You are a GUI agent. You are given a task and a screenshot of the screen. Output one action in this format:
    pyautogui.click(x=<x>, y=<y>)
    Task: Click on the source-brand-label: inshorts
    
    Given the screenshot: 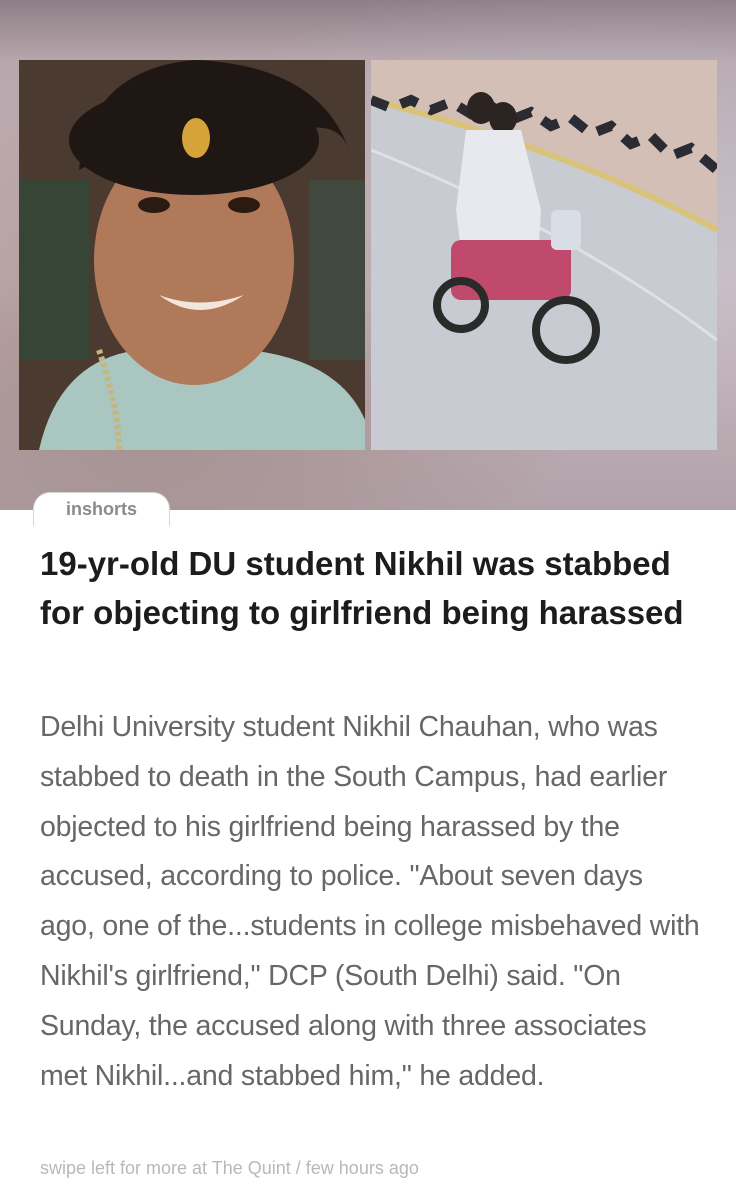 What is the action you would take?
    pyautogui.click(x=101, y=509)
    